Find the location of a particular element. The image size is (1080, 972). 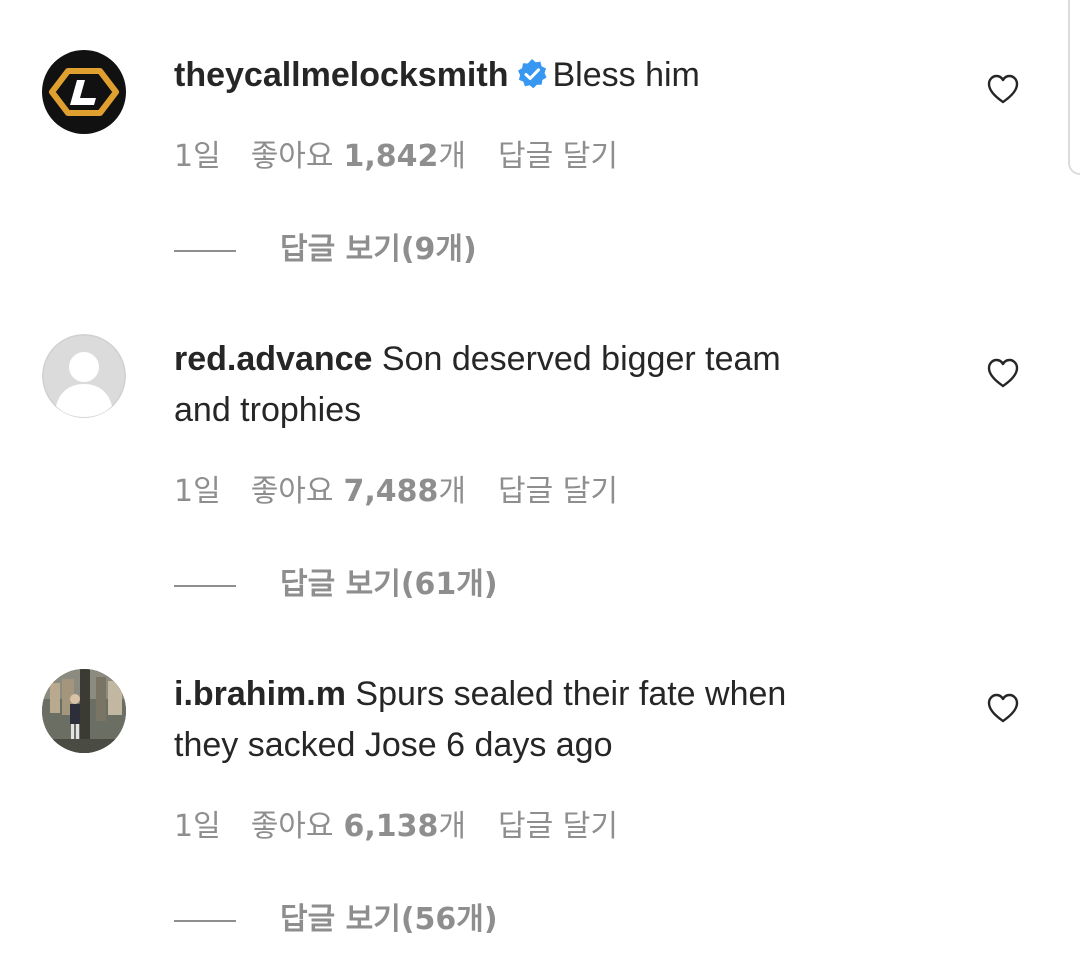

scrollbar-edge is located at coordinates (1074, 87).